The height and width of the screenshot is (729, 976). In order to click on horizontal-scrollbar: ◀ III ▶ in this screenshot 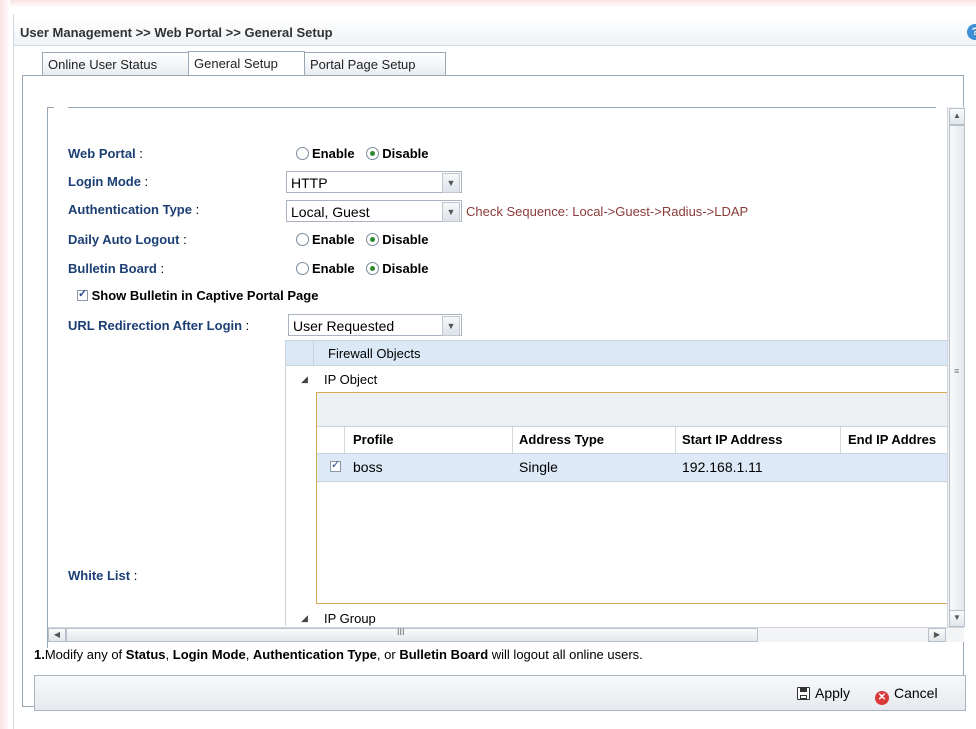, I will do `click(506, 634)`.